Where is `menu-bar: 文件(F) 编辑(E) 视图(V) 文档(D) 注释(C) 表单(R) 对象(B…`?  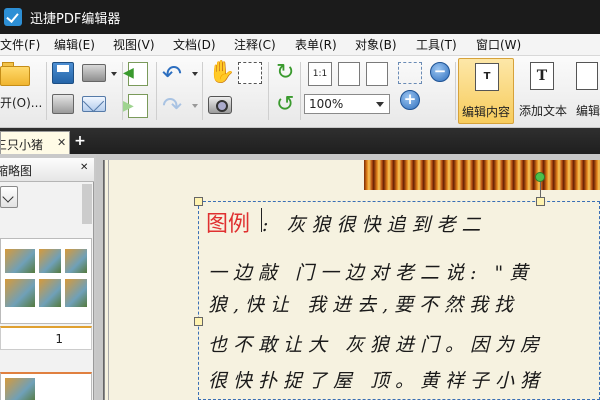 menu-bar: 文件(F) 编辑(E) 视图(V) 文档(D) 注释(C) 表单(R) 对象(B… is located at coordinates (300, 45).